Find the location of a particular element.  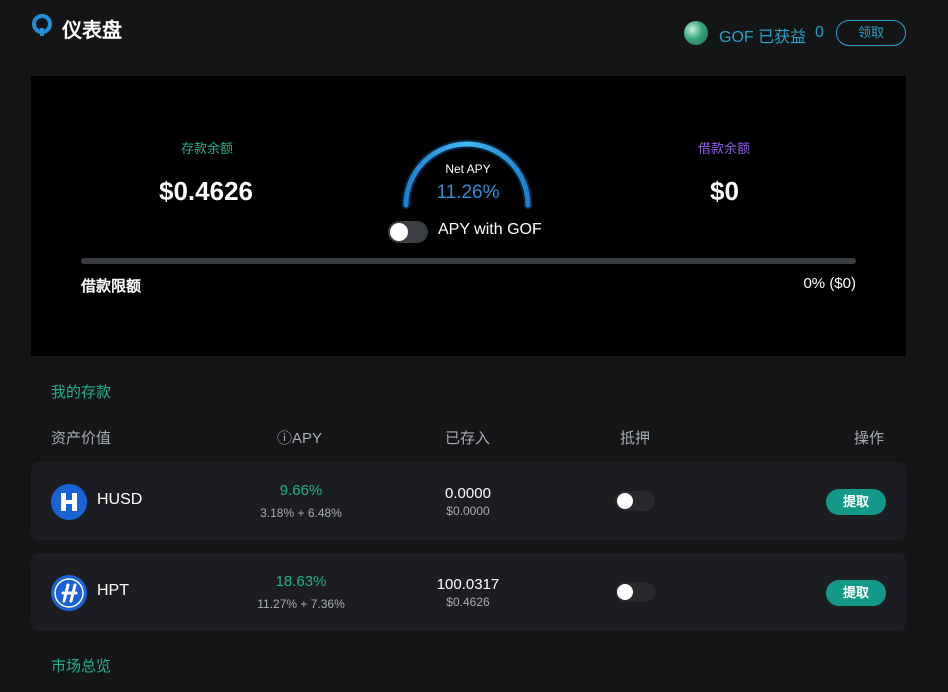

my-deposits-title: 我的存款 is located at coordinates (81, 392).